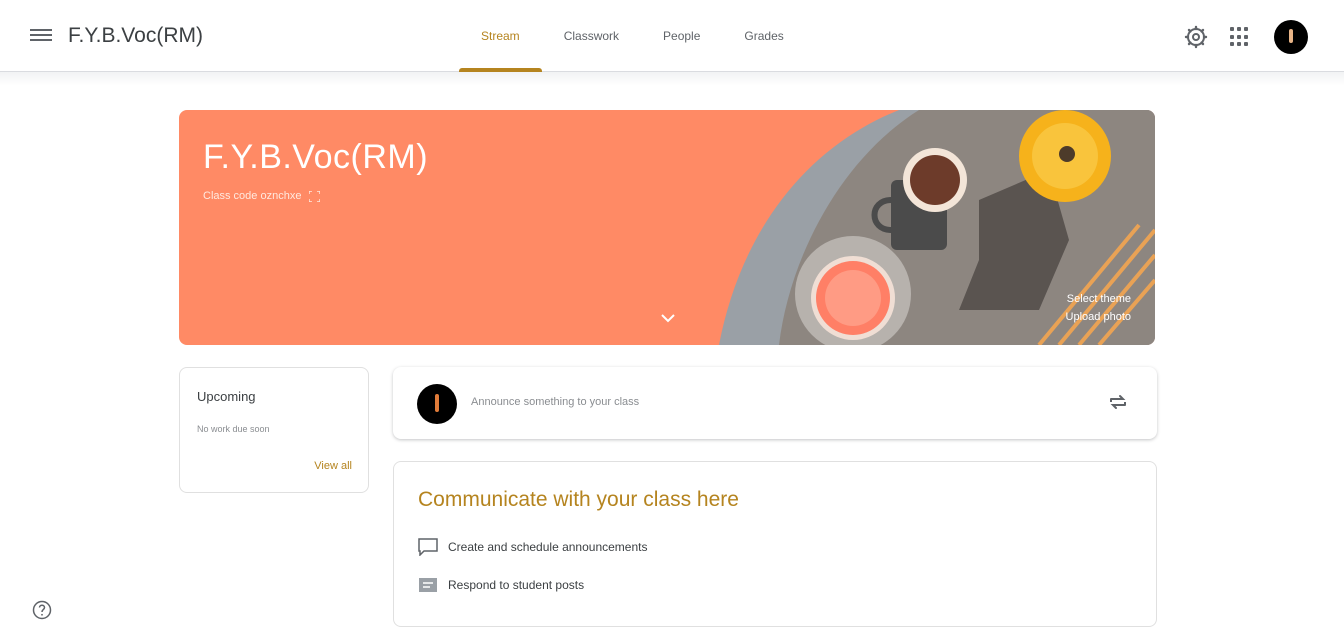  What do you see at coordinates (1118, 402) in the screenshot?
I see `repost-icon` at bounding box center [1118, 402].